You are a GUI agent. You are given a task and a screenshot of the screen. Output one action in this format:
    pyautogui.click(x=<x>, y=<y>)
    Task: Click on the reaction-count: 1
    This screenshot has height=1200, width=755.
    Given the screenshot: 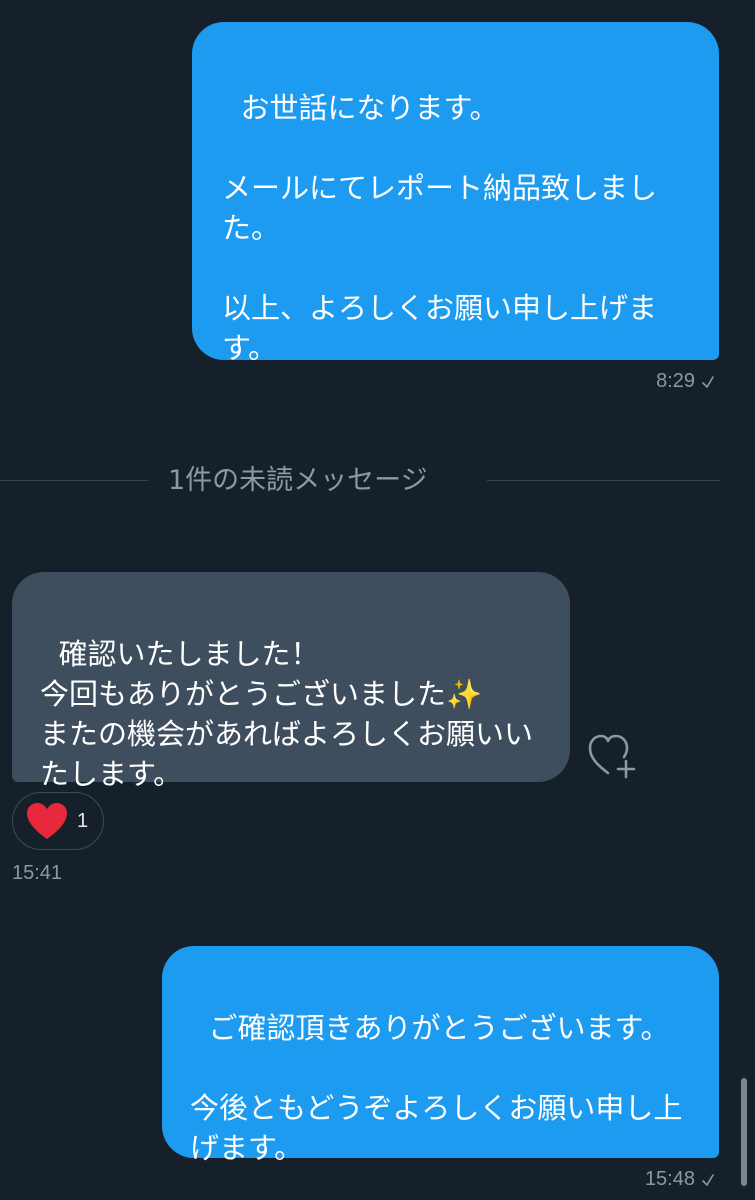 What is the action you would take?
    pyautogui.click(x=83, y=820)
    